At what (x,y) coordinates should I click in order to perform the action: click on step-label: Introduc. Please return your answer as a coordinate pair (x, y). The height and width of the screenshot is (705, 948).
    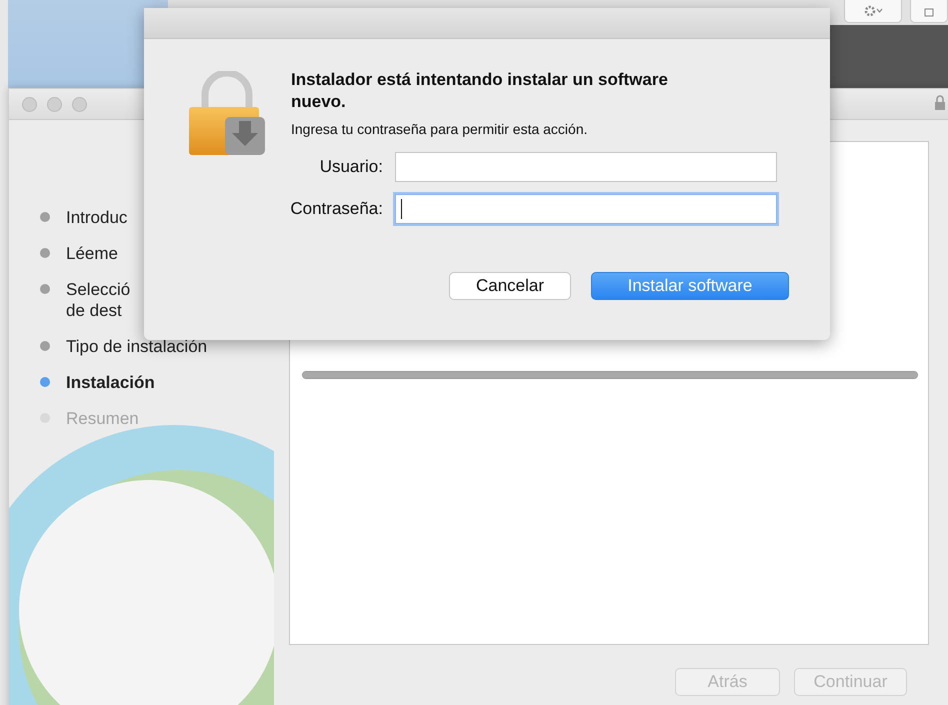
    Looking at the image, I should click on (97, 217).